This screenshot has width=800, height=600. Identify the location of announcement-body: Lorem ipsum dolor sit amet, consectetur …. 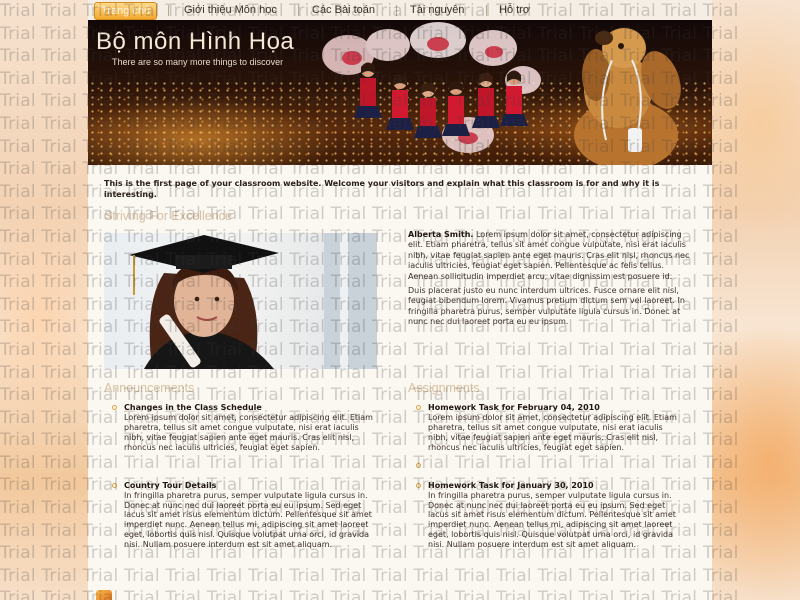
(248, 432).